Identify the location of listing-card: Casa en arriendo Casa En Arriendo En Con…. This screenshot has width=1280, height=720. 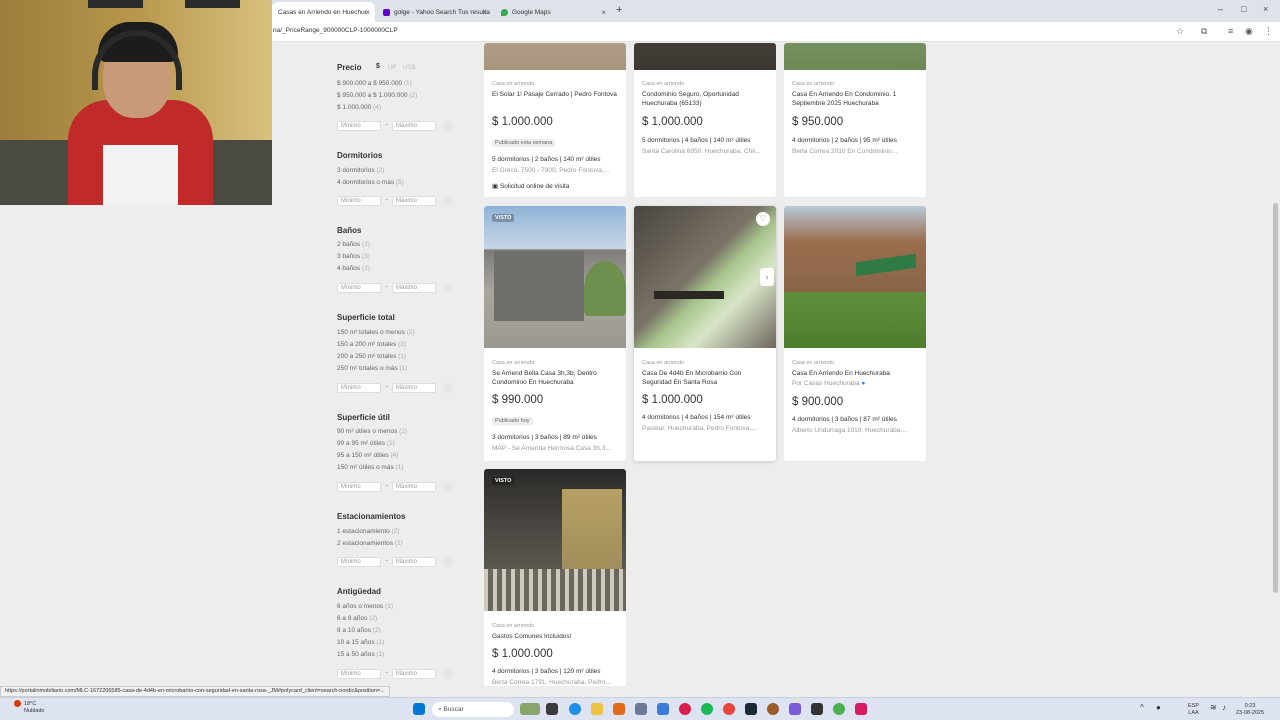
(855, 120).